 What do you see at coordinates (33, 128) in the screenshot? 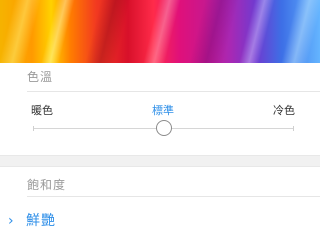
I see `slider-tick-start` at bounding box center [33, 128].